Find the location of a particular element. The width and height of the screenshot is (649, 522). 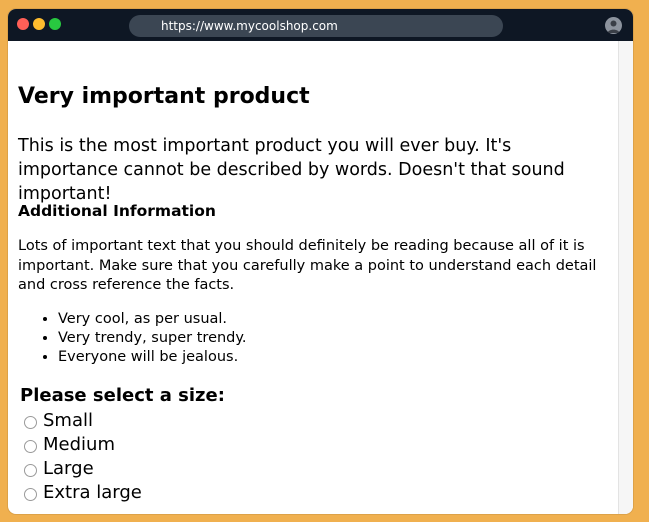

size-option-label: Small is located at coordinates (68, 421).